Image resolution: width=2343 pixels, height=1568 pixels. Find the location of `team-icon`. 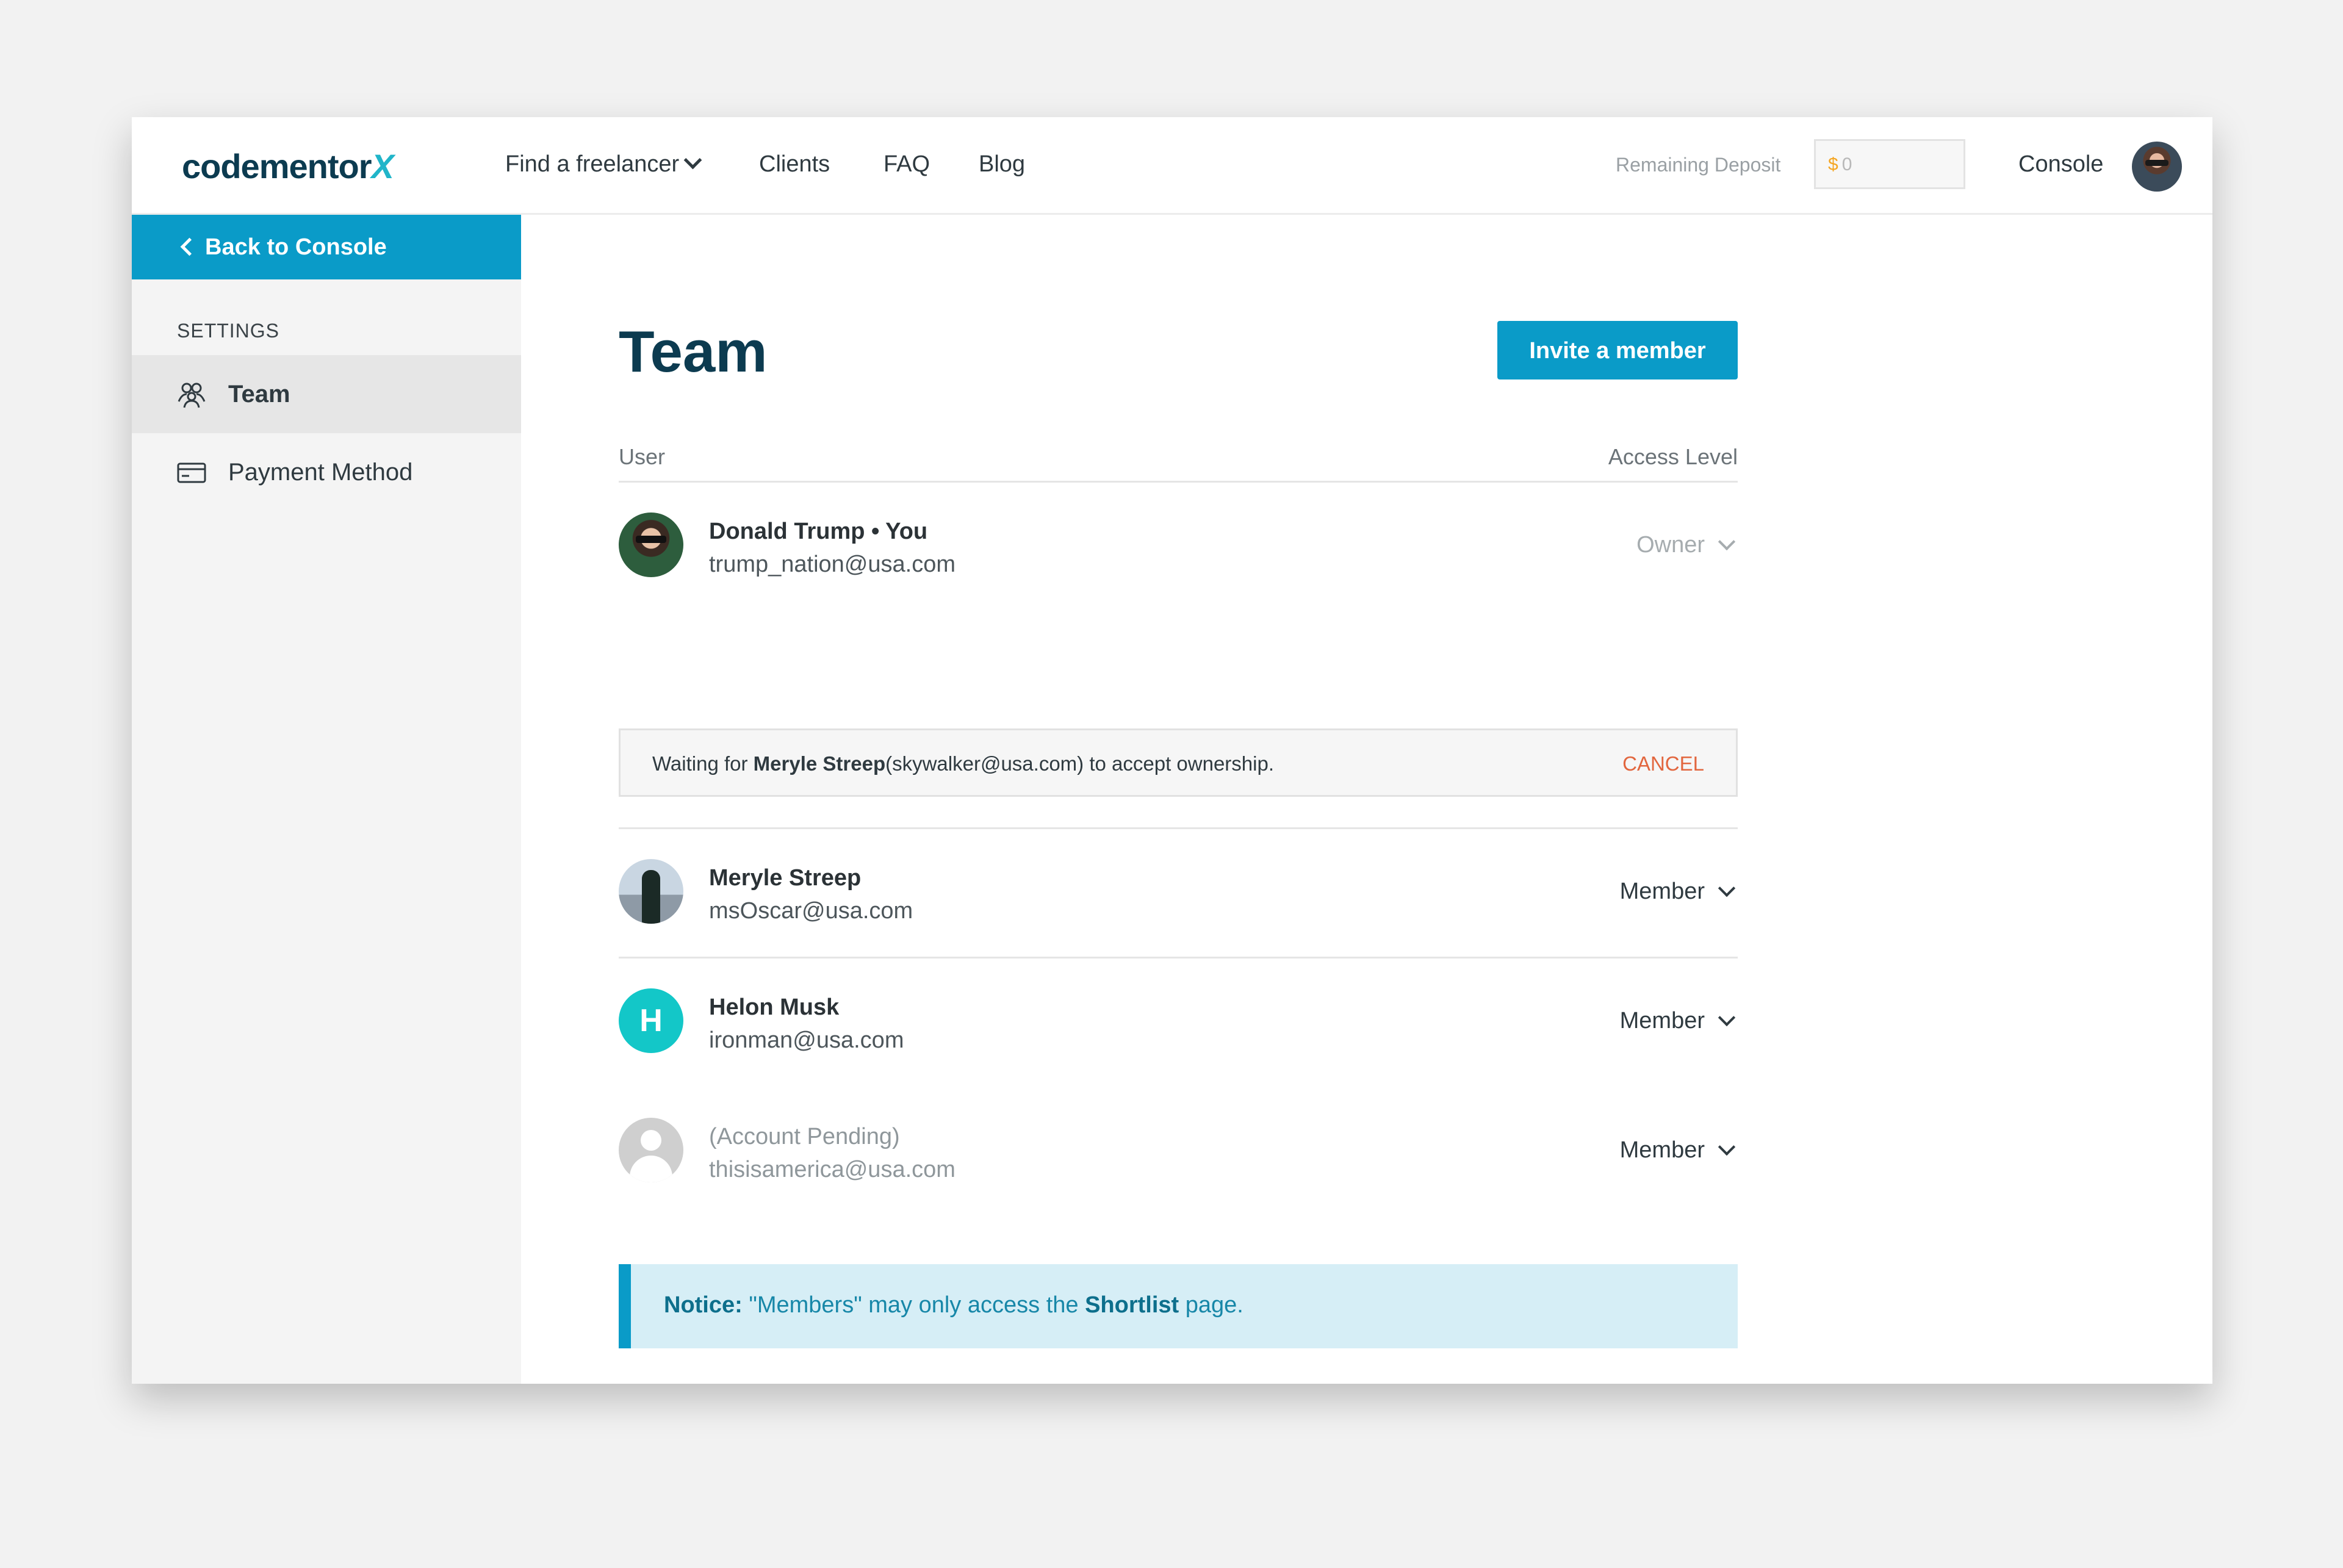

team-icon is located at coordinates (192, 395).